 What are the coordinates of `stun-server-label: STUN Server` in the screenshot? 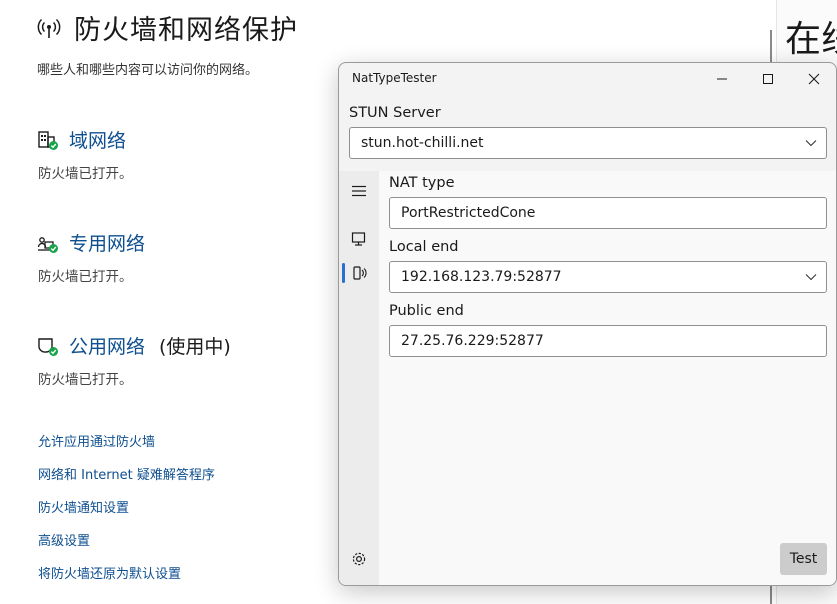 It's located at (395, 113).